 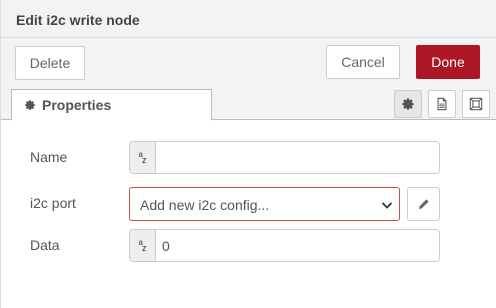 What do you see at coordinates (78, 20) in the screenshot?
I see `dialog-title: Edit i2c write node` at bounding box center [78, 20].